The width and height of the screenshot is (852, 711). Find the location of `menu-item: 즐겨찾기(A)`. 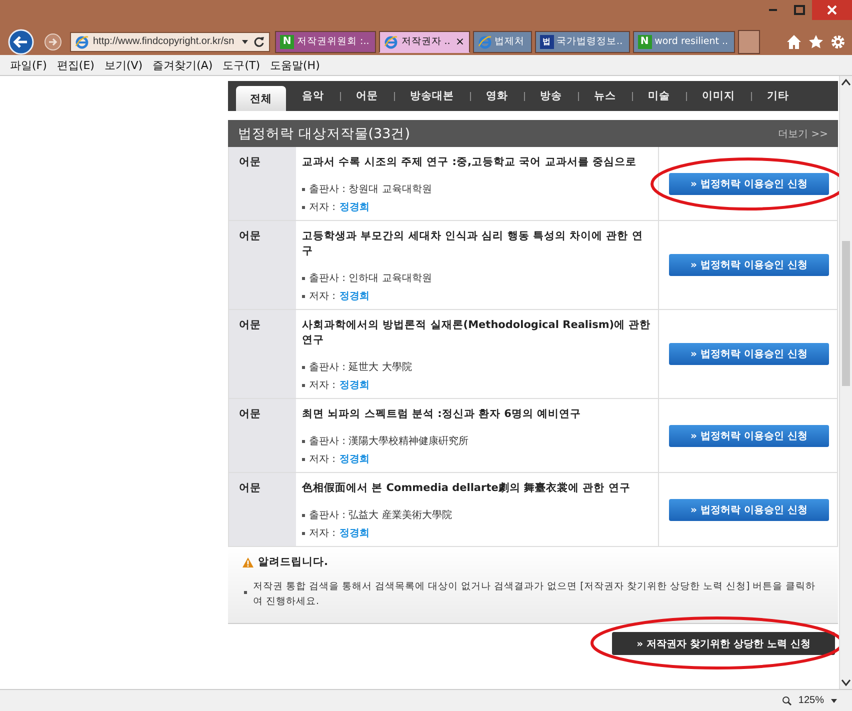

menu-item: 즐겨찾기(A) is located at coordinates (182, 65).